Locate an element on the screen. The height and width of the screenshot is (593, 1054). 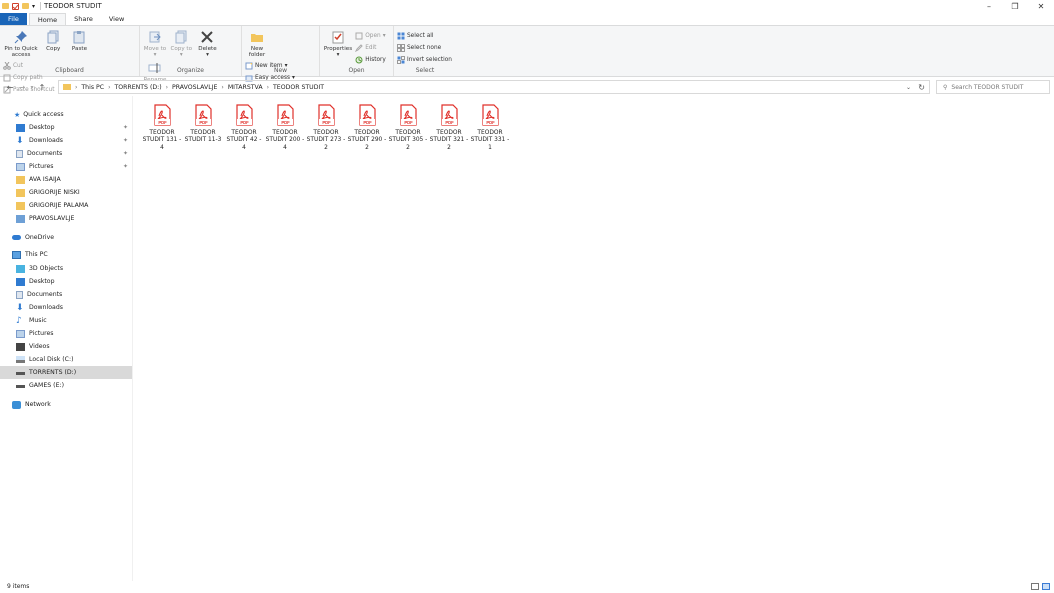
file-item: PDF TEODOR STUDIT 321 - 2 is located at coordinates (449, 131).